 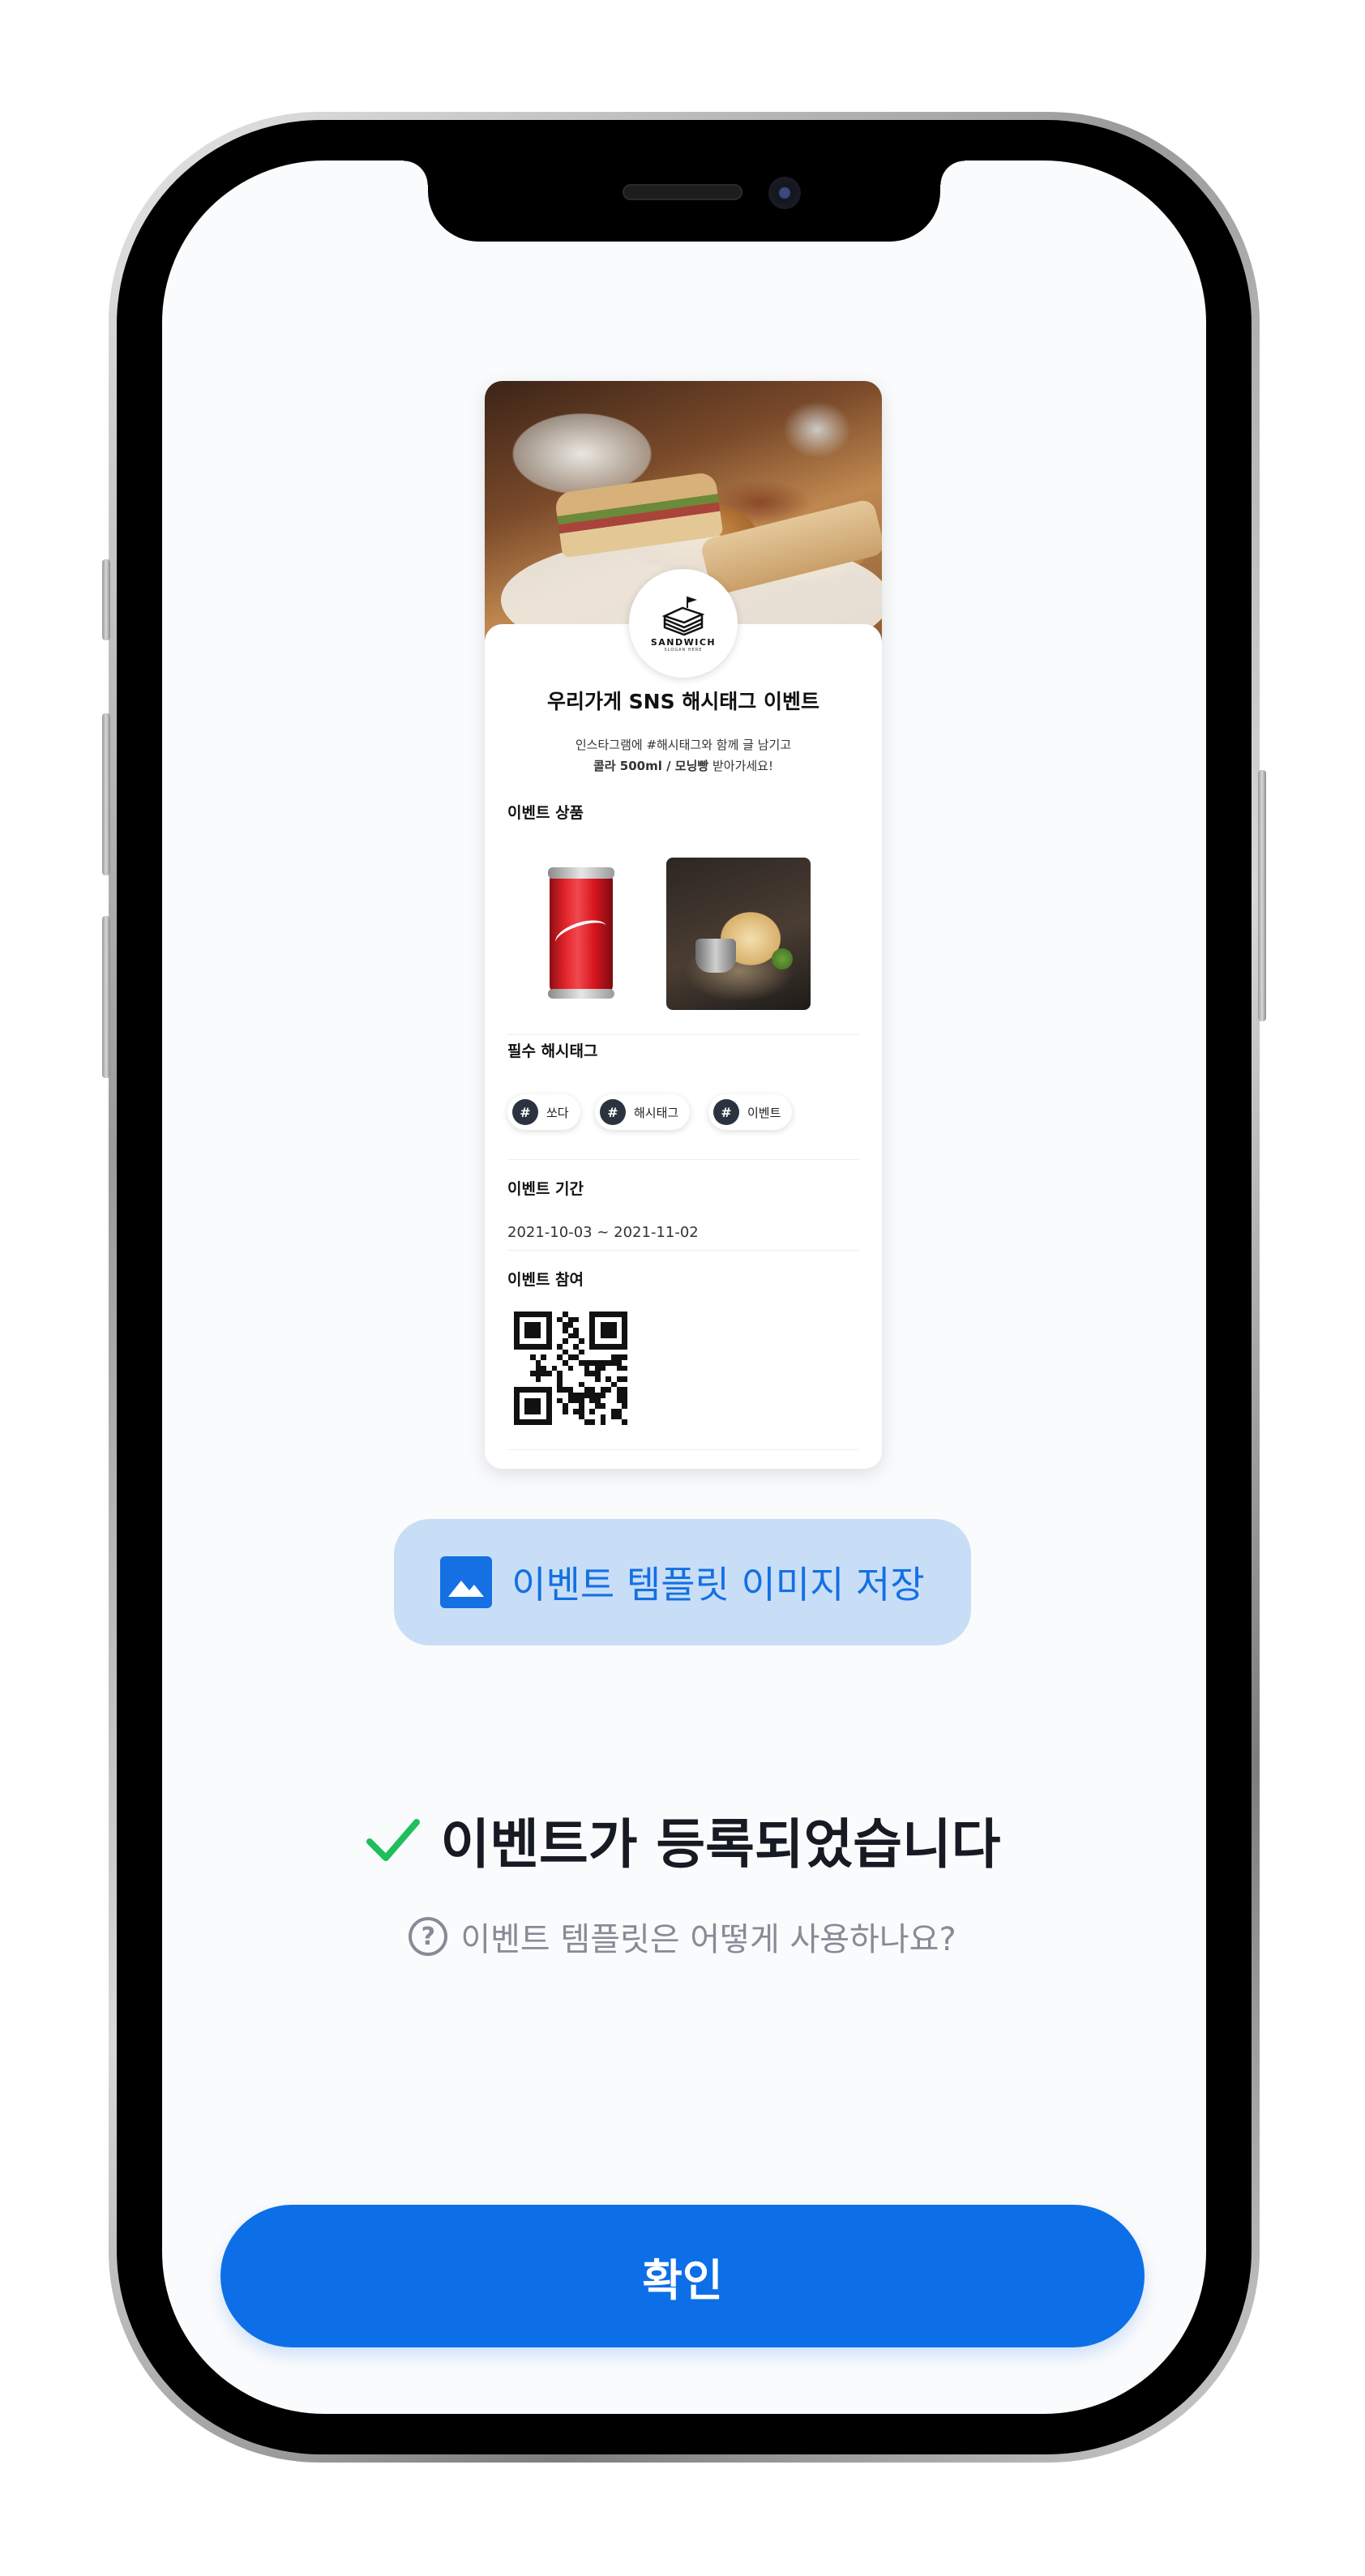 What do you see at coordinates (545, 1280) in the screenshot?
I see `participate-heading: 이벤트 참여` at bounding box center [545, 1280].